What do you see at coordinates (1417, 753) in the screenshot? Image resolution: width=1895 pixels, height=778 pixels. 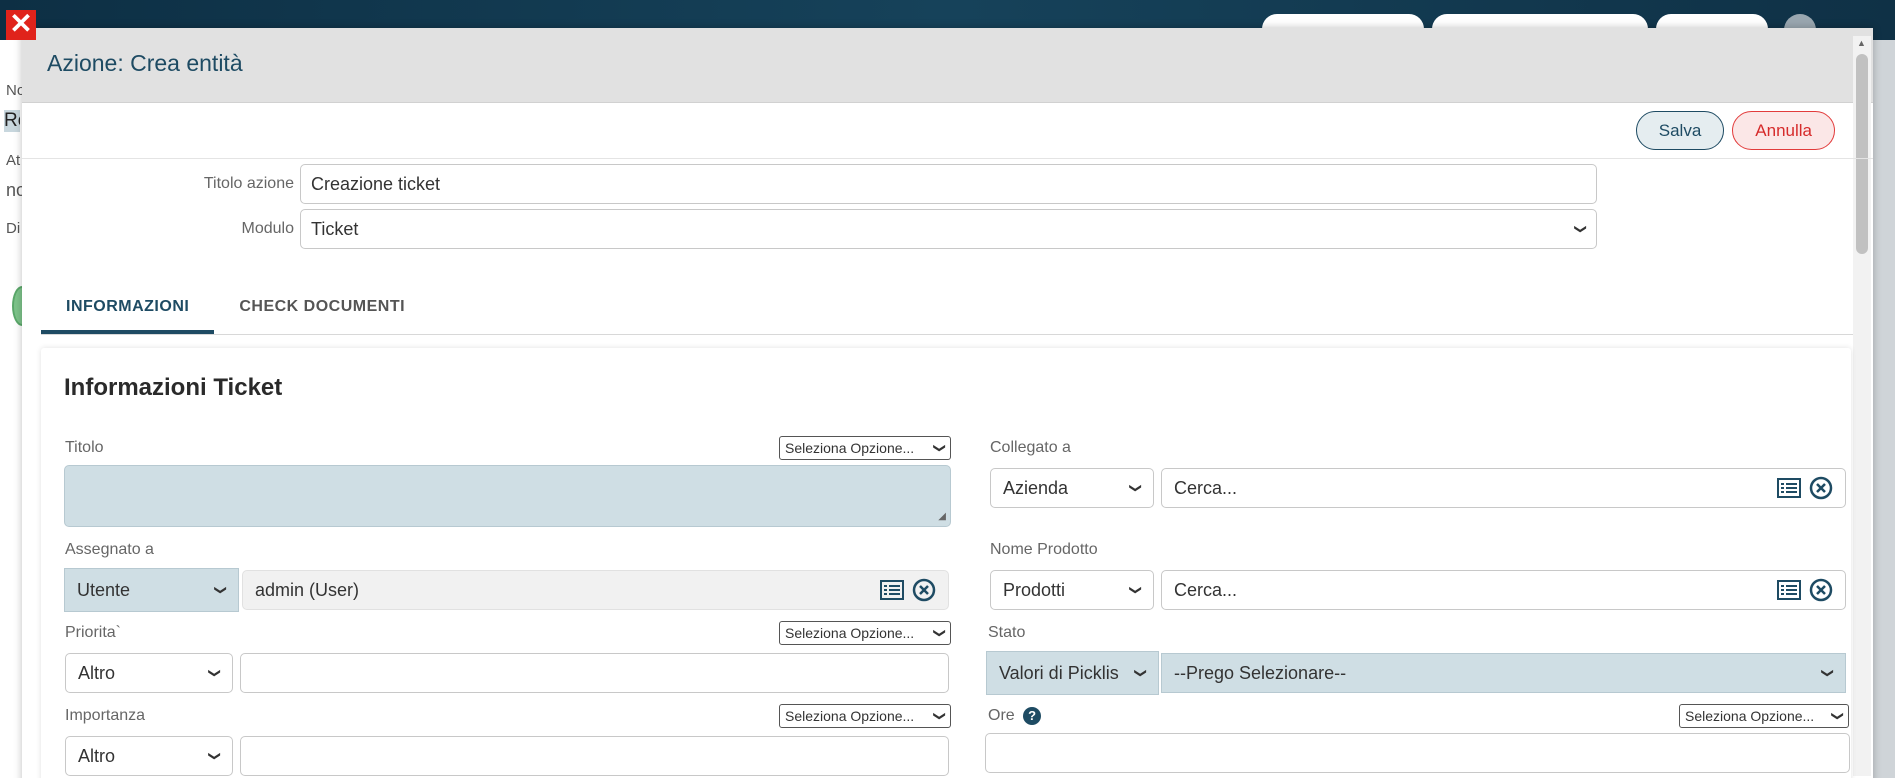 I see `ore-input` at bounding box center [1417, 753].